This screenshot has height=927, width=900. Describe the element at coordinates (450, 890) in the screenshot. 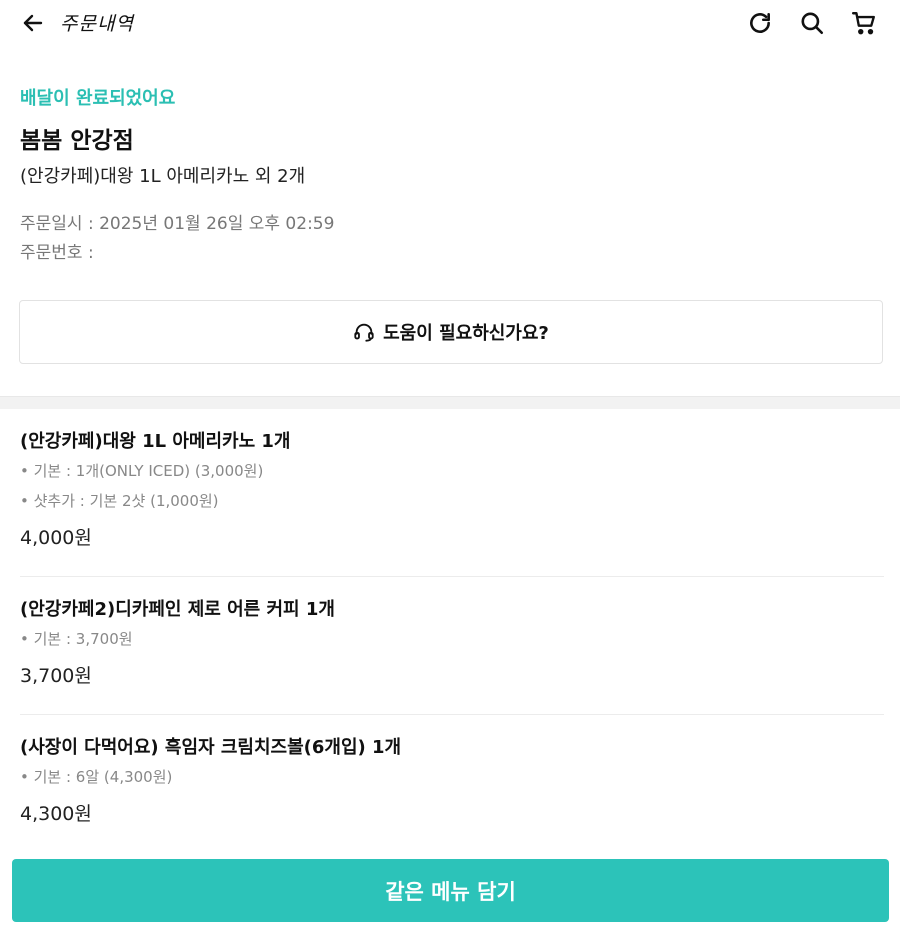

I see `reorder-same-menu-button: 같은 메뉴 담기` at that location.